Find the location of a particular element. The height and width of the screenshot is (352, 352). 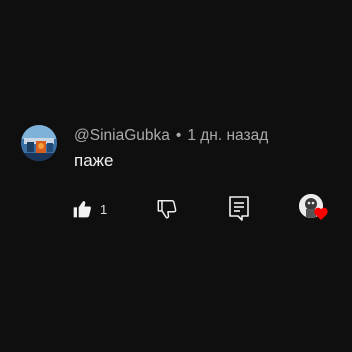

author-name: @SiniaGubka is located at coordinates (122, 136).